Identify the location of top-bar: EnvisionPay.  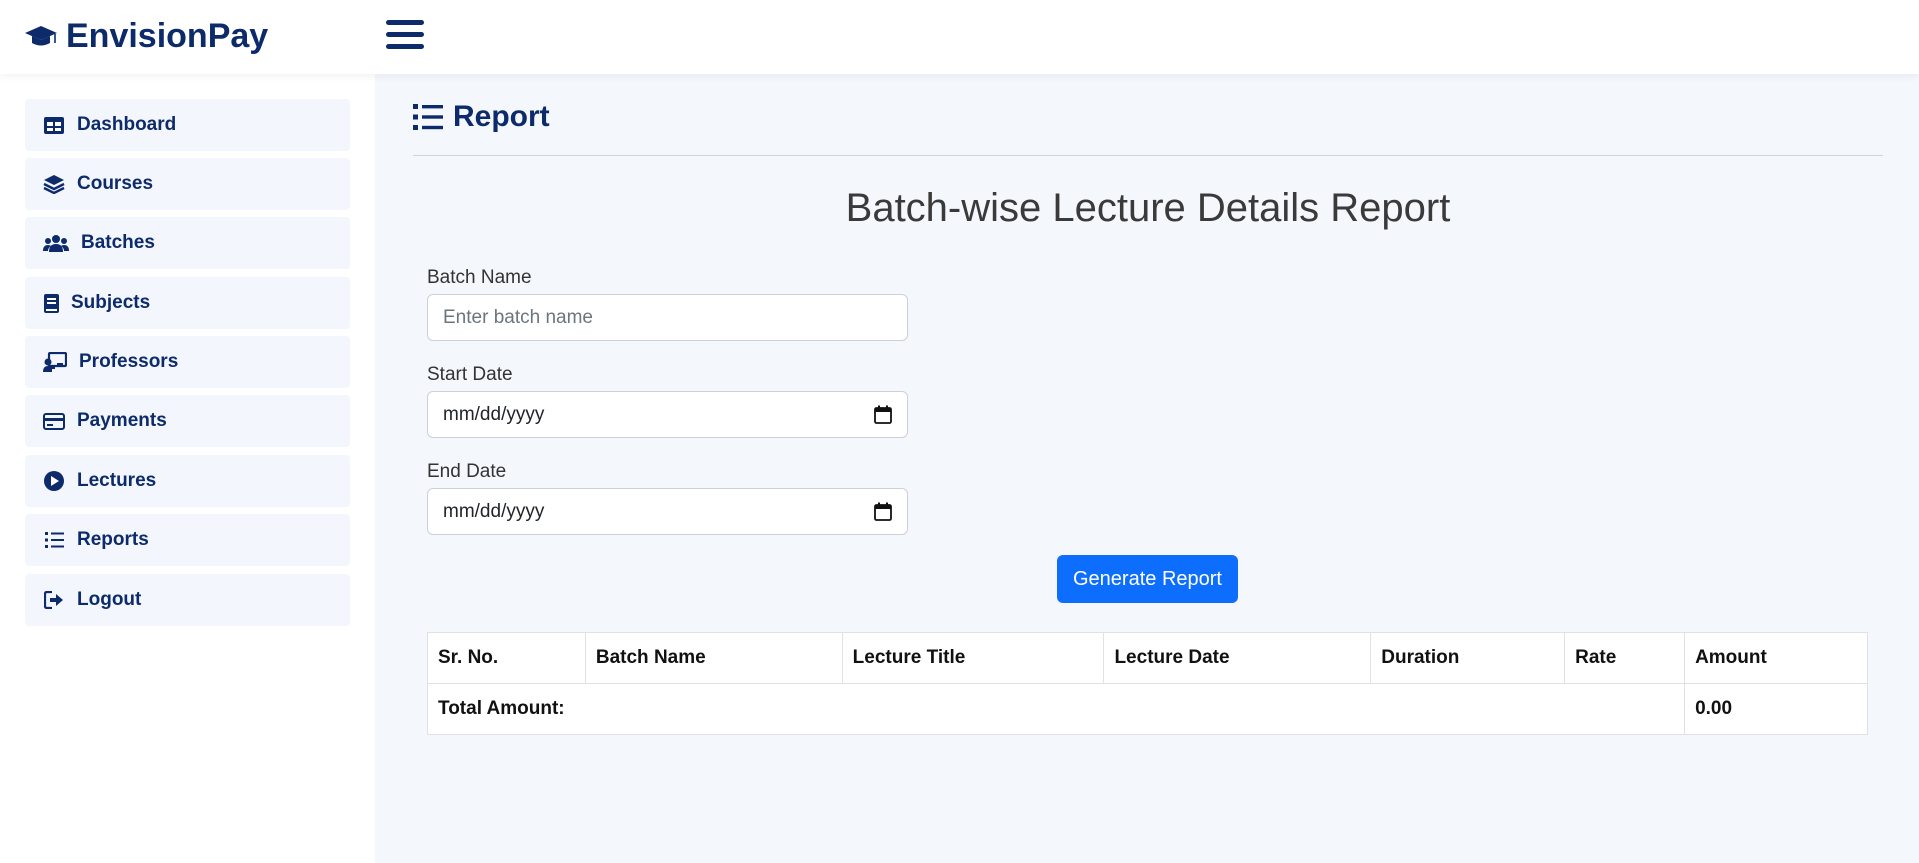
(959, 37).